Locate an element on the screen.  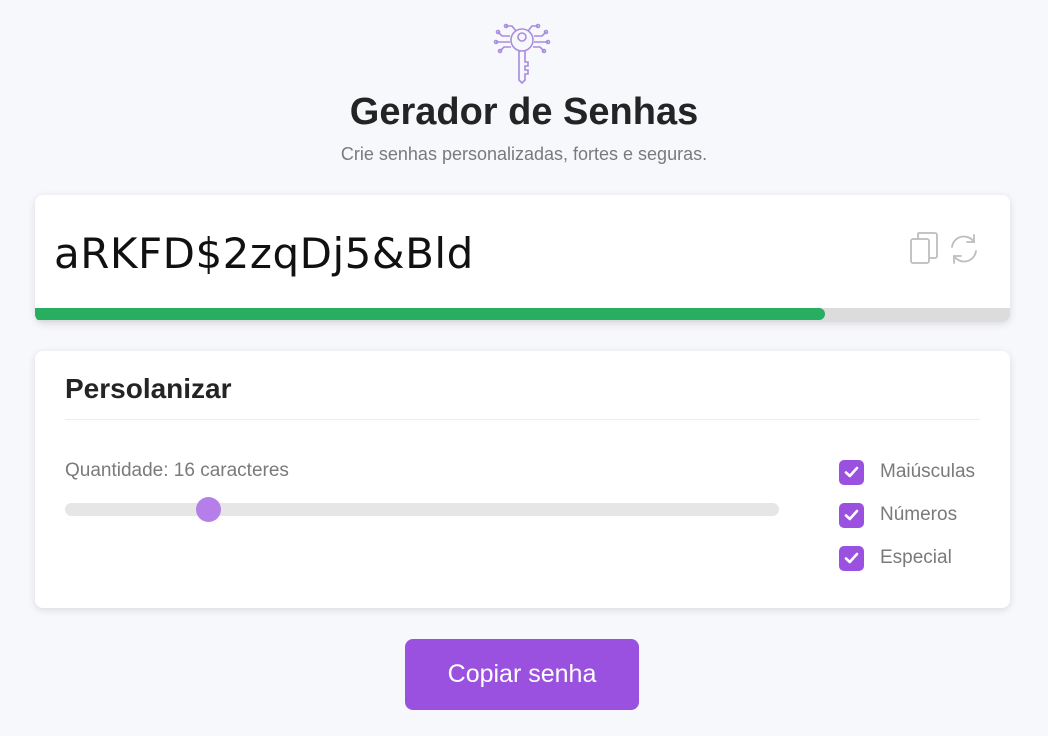
option-special: Especial is located at coordinates (895, 558).